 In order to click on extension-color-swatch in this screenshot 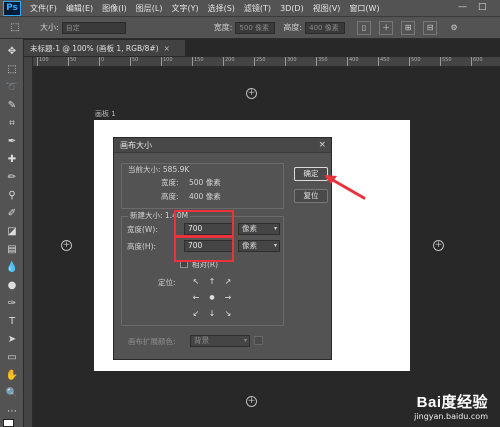, I will do `click(258, 340)`.